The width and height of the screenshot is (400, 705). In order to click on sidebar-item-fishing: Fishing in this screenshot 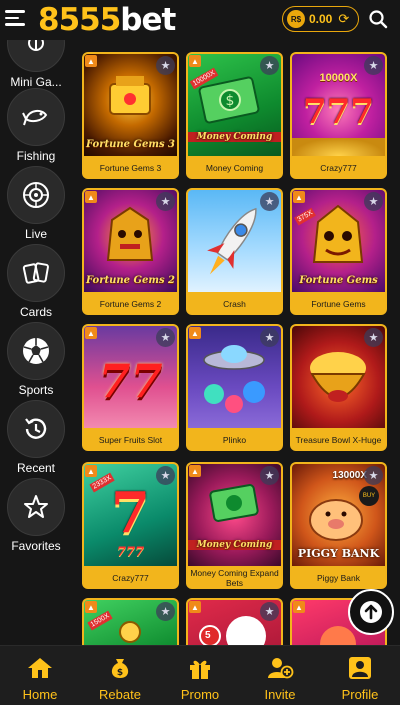, I will do `click(36, 125)`.